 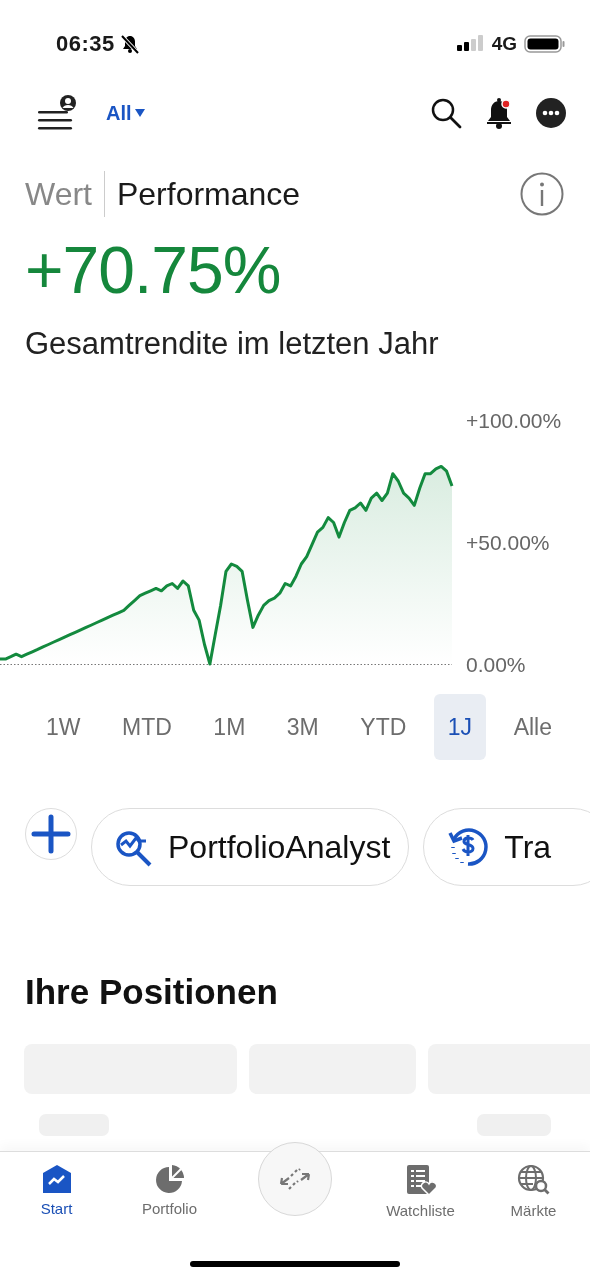 I want to click on notifications-button, so click(x=499, y=113).